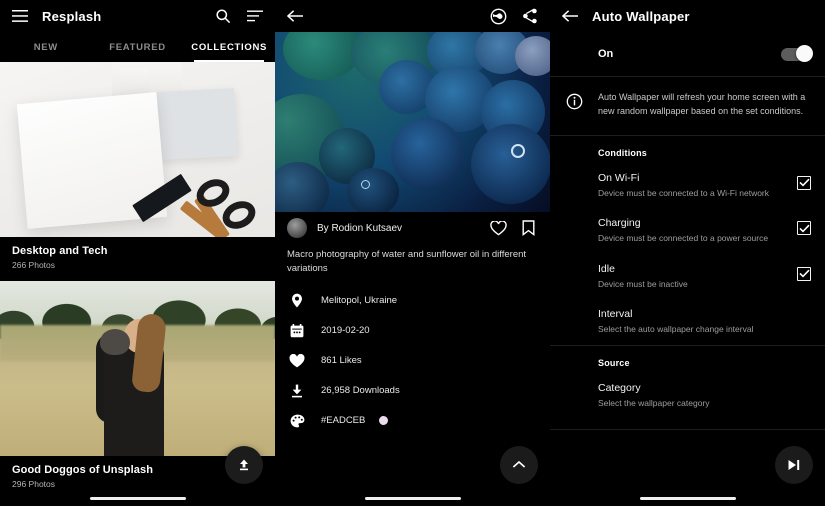  Describe the element at coordinates (255, 16) in the screenshot. I see `sort-icon` at that location.